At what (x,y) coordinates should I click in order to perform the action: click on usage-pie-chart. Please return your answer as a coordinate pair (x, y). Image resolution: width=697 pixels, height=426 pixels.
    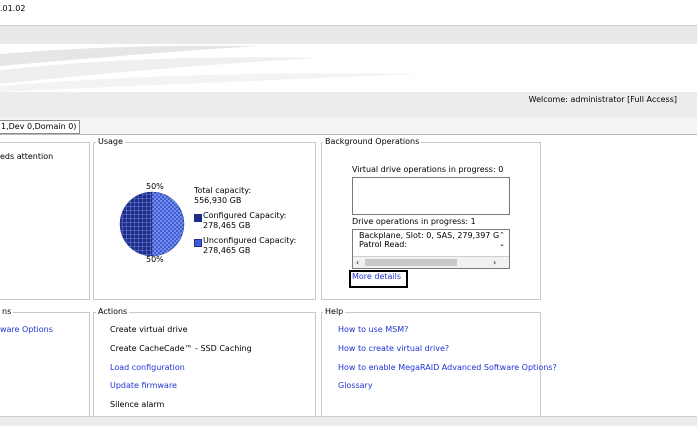
    Looking at the image, I should click on (152, 224).